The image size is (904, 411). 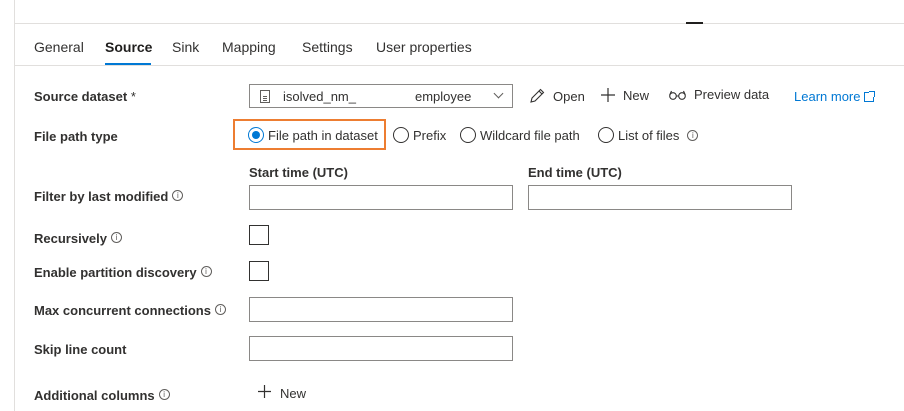 What do you see at coordinates (115, 272) in the screenshot?
I see `partition-discovery-text: Enable partition discovery` at bounding box center [115, 272].